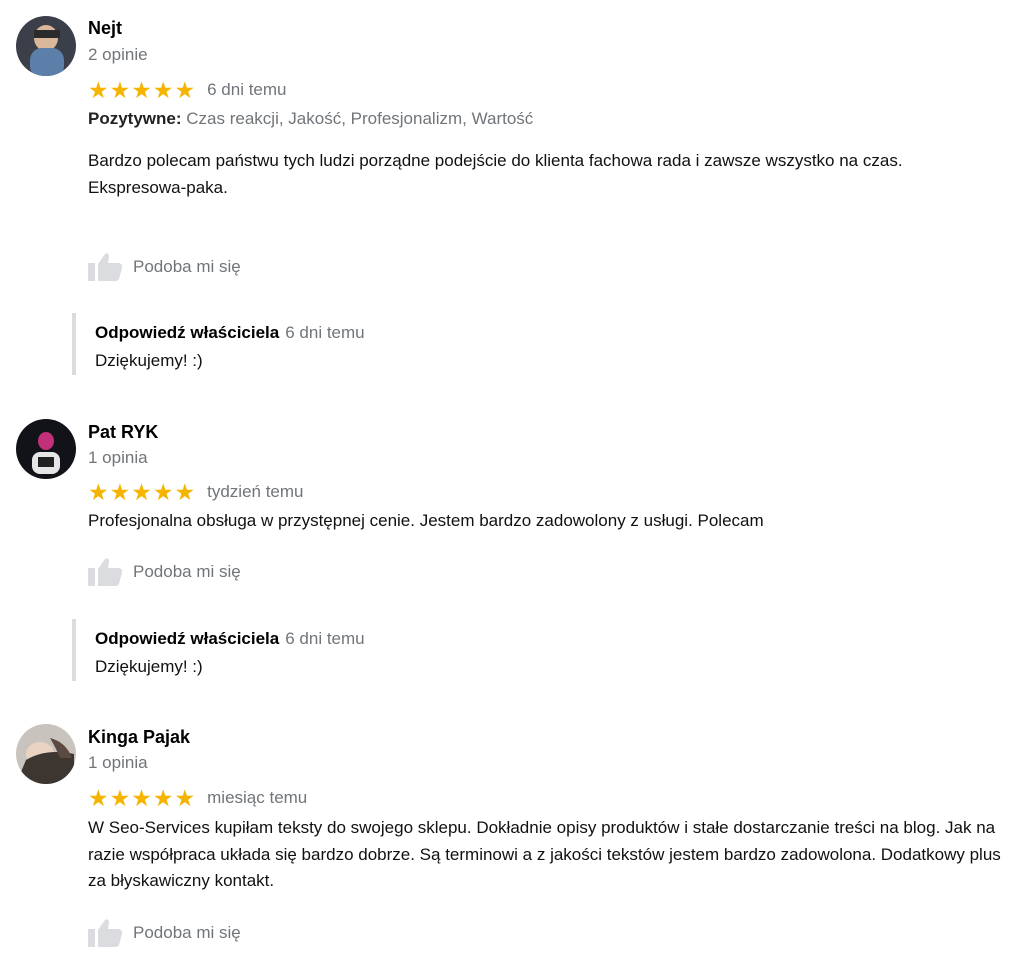 Image resolution: width=1024 pixels, height=955 pixels. Describe the element at coordinates (105, 28) in the screenshot. I see `reviewer-name: Nejt` at that location.